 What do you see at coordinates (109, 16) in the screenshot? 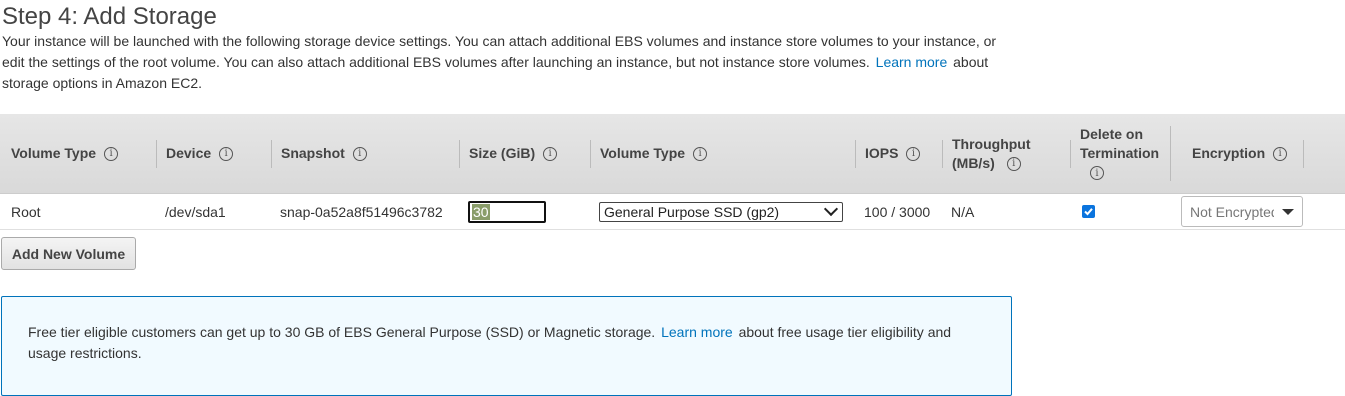
I see `page-title: Step 4: Add Storage` at bounding box center [109, 16].